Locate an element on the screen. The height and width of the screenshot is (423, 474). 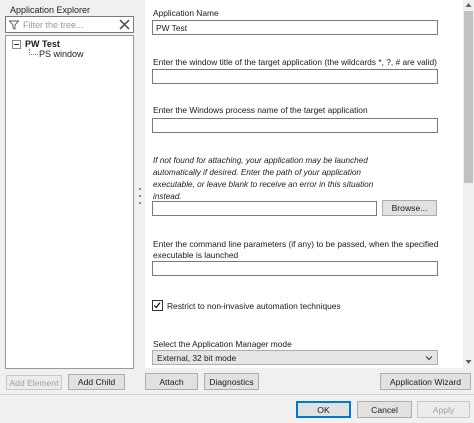
app-name-label: Application Name is located at coordinates (186, 13).